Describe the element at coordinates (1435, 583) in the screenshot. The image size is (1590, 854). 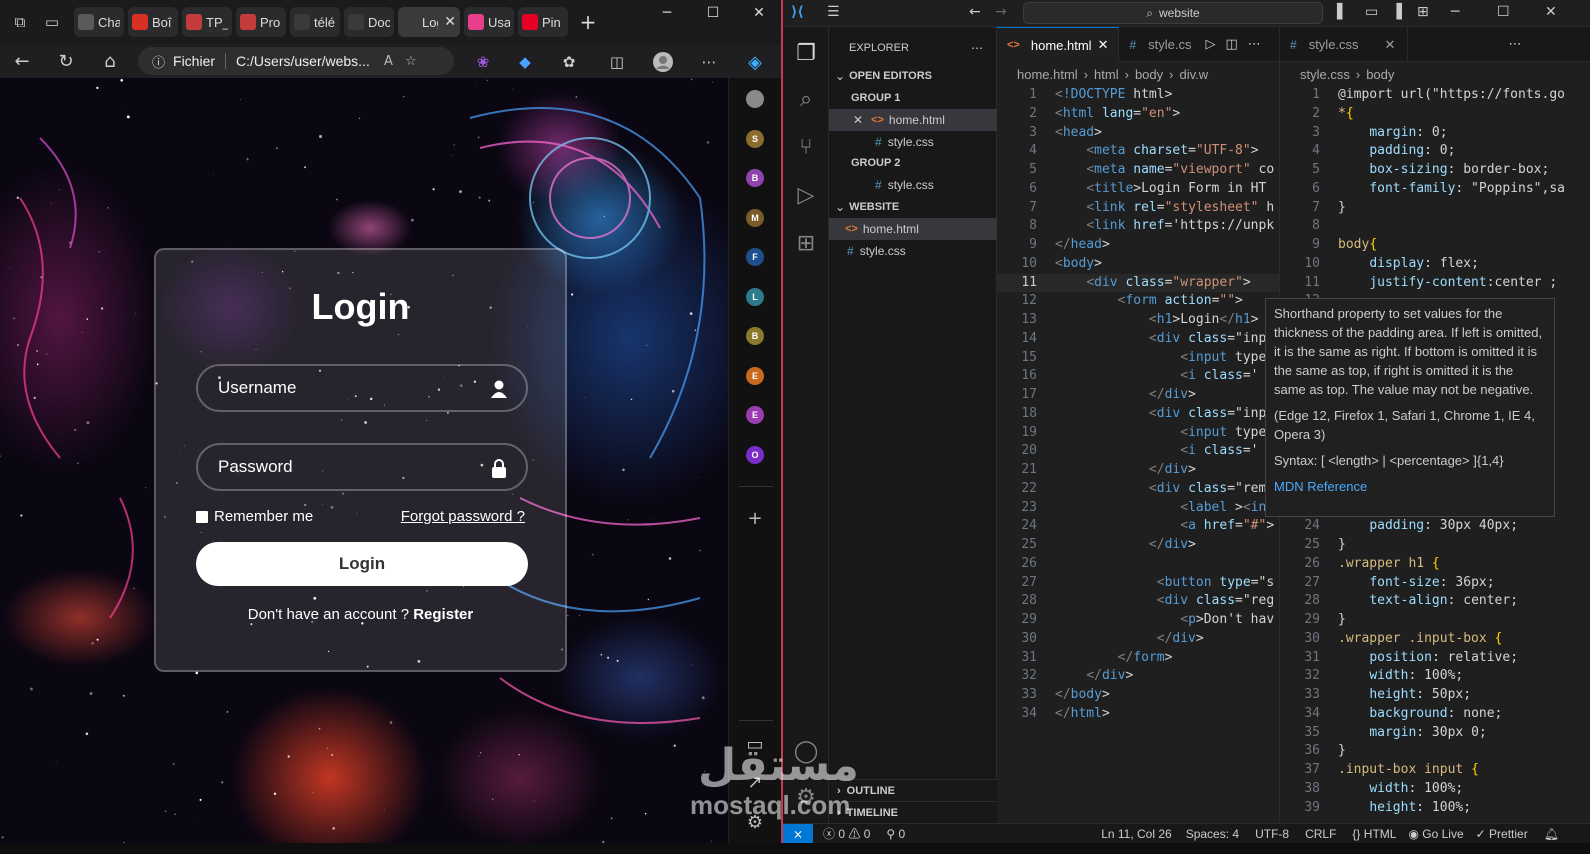
I see `code-line: 27 font-size: 36px;` at that location.